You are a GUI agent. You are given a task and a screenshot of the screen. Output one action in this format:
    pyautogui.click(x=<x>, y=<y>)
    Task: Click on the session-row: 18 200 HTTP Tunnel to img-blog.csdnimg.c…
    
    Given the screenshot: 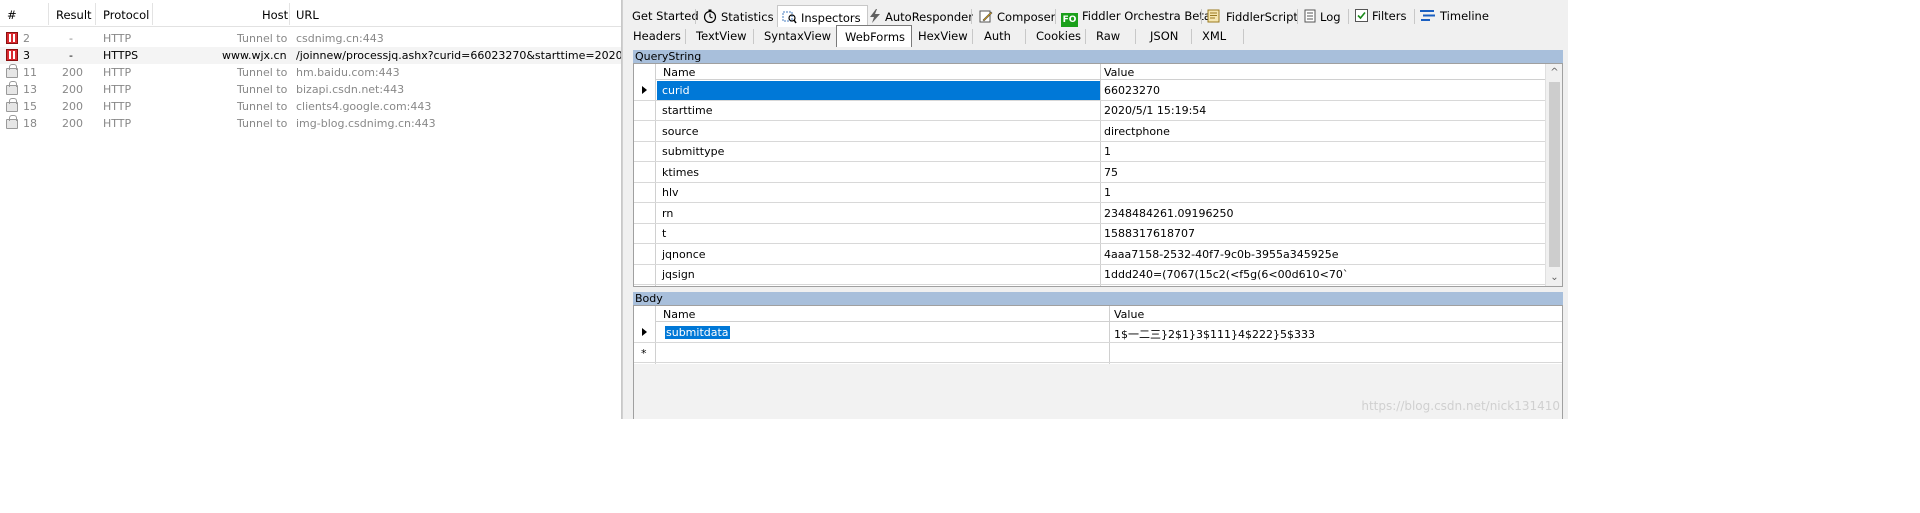 What is the action you would take?
    pyautogui.click(x=310, y=123)
    